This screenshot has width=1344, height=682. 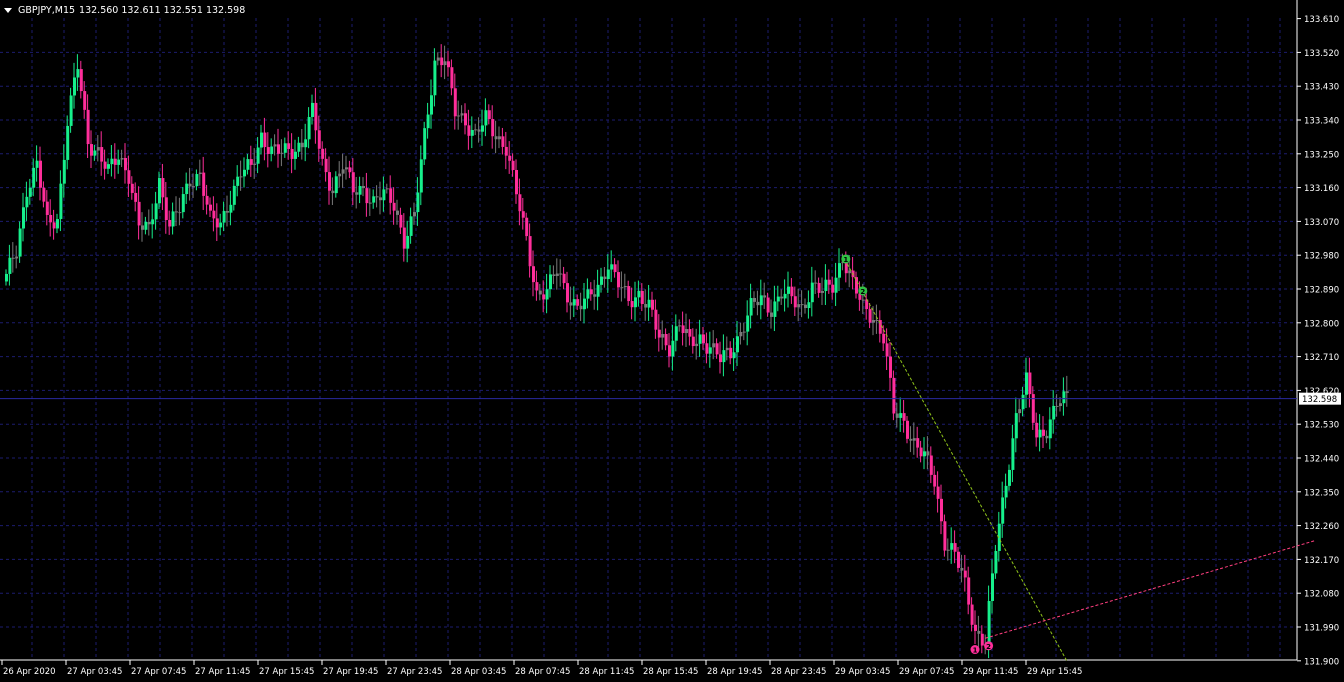 What do you see at coordinates (158, 672) in the screenshot?
I see `x-tick-label: 27 Apr 07:45` at bounding box center [158, 672].